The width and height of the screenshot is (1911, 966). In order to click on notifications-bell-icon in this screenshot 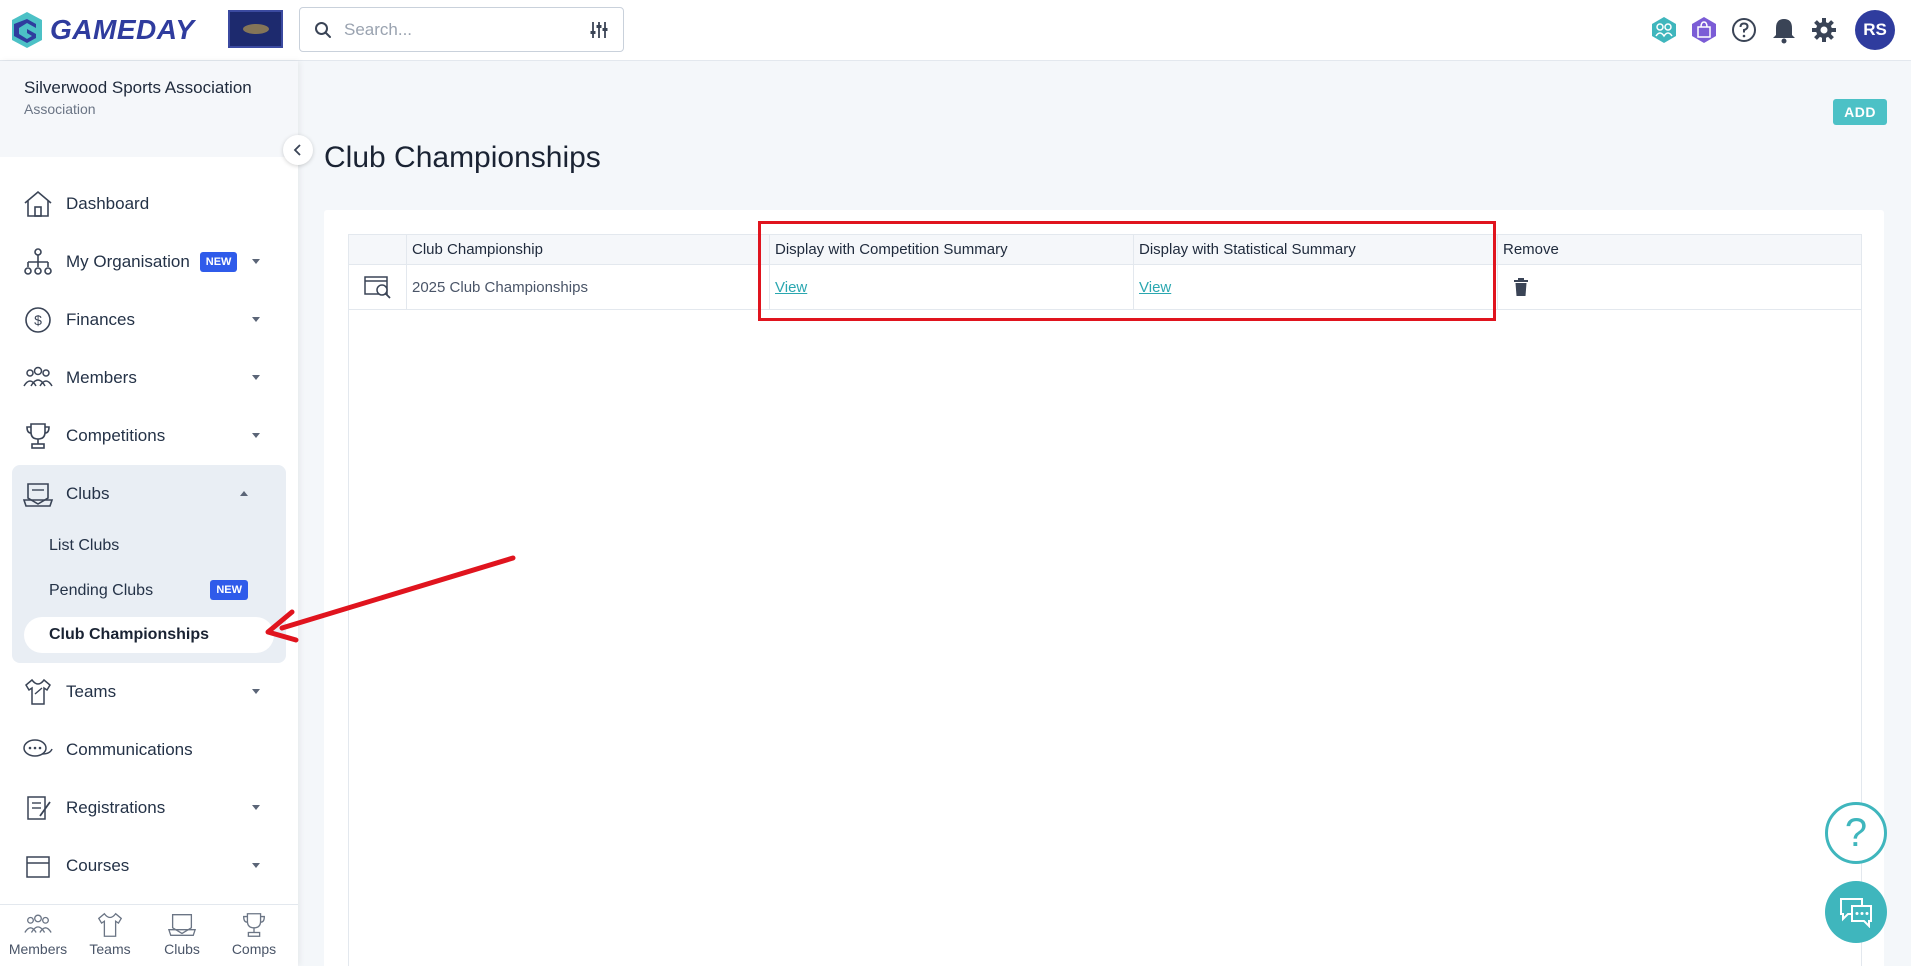, I will do `click(1784, 30)`.